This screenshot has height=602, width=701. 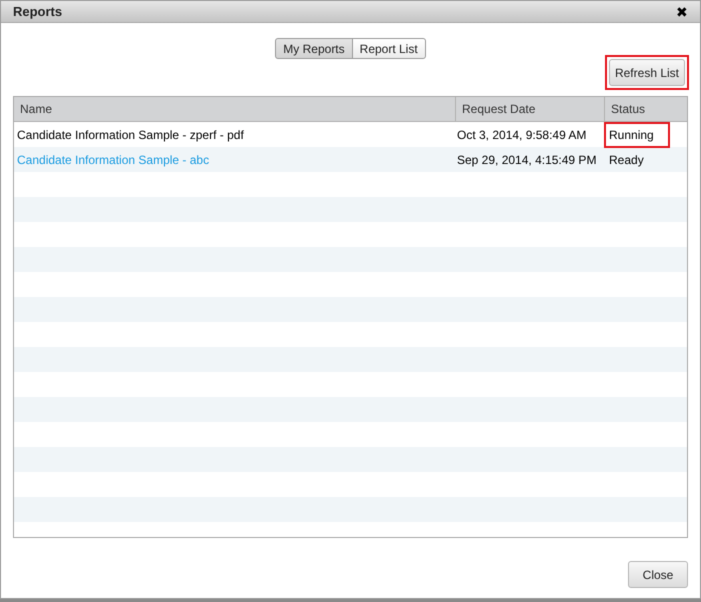 What do you see at coordinates (37, 11) in the screenshot?
I see `window-title: Reports` at bounding box center [37, 11].